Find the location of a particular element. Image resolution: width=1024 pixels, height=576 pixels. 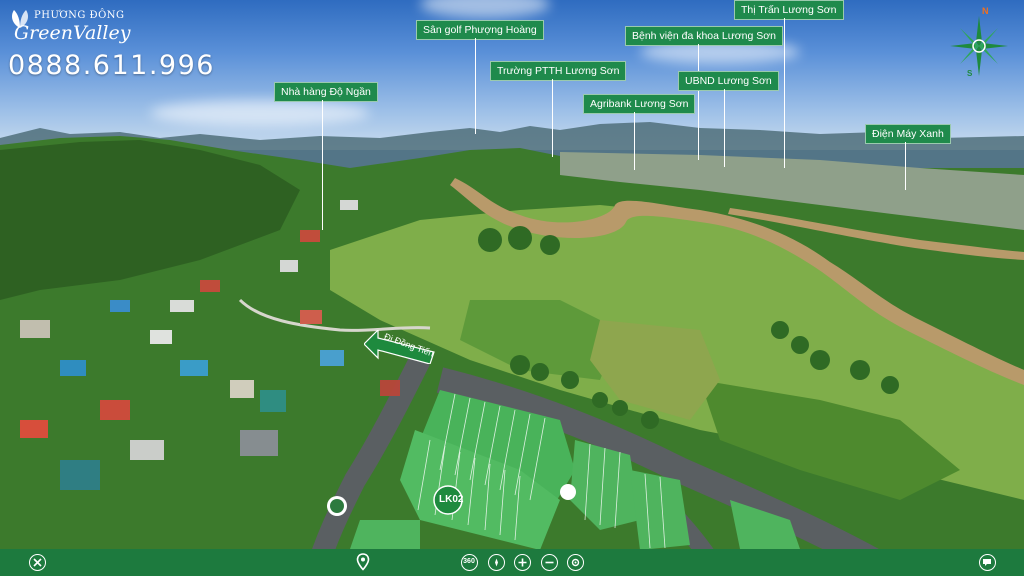

poi-label: Sân golf Phượng Hoàng is located at coordinates (480, 30).